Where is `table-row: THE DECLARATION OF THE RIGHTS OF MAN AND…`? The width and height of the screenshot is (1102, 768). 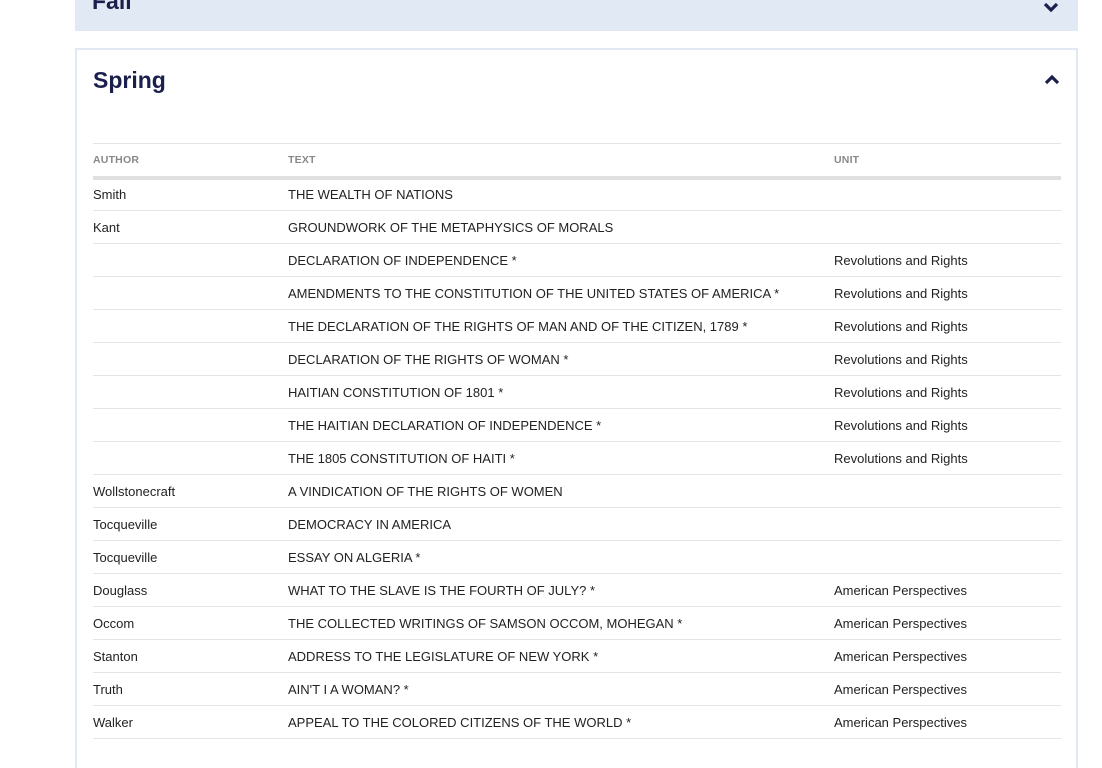
table-row: THE DECLARATION OF THE RIGHTS OF MAN AND… is located at coordinates (577, 326).